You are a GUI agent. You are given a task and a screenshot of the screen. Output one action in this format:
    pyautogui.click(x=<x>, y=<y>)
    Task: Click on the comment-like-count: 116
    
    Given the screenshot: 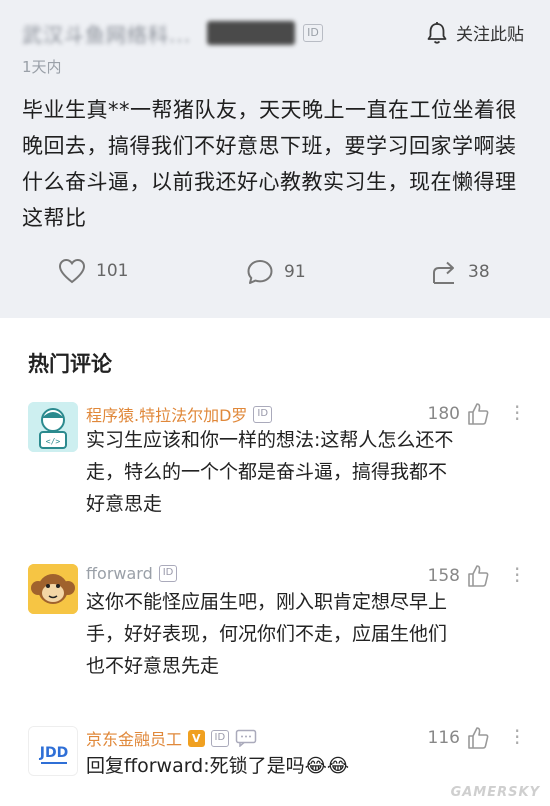 What is the action you would take?
    pyautogui.click(x=443, y=738)
    